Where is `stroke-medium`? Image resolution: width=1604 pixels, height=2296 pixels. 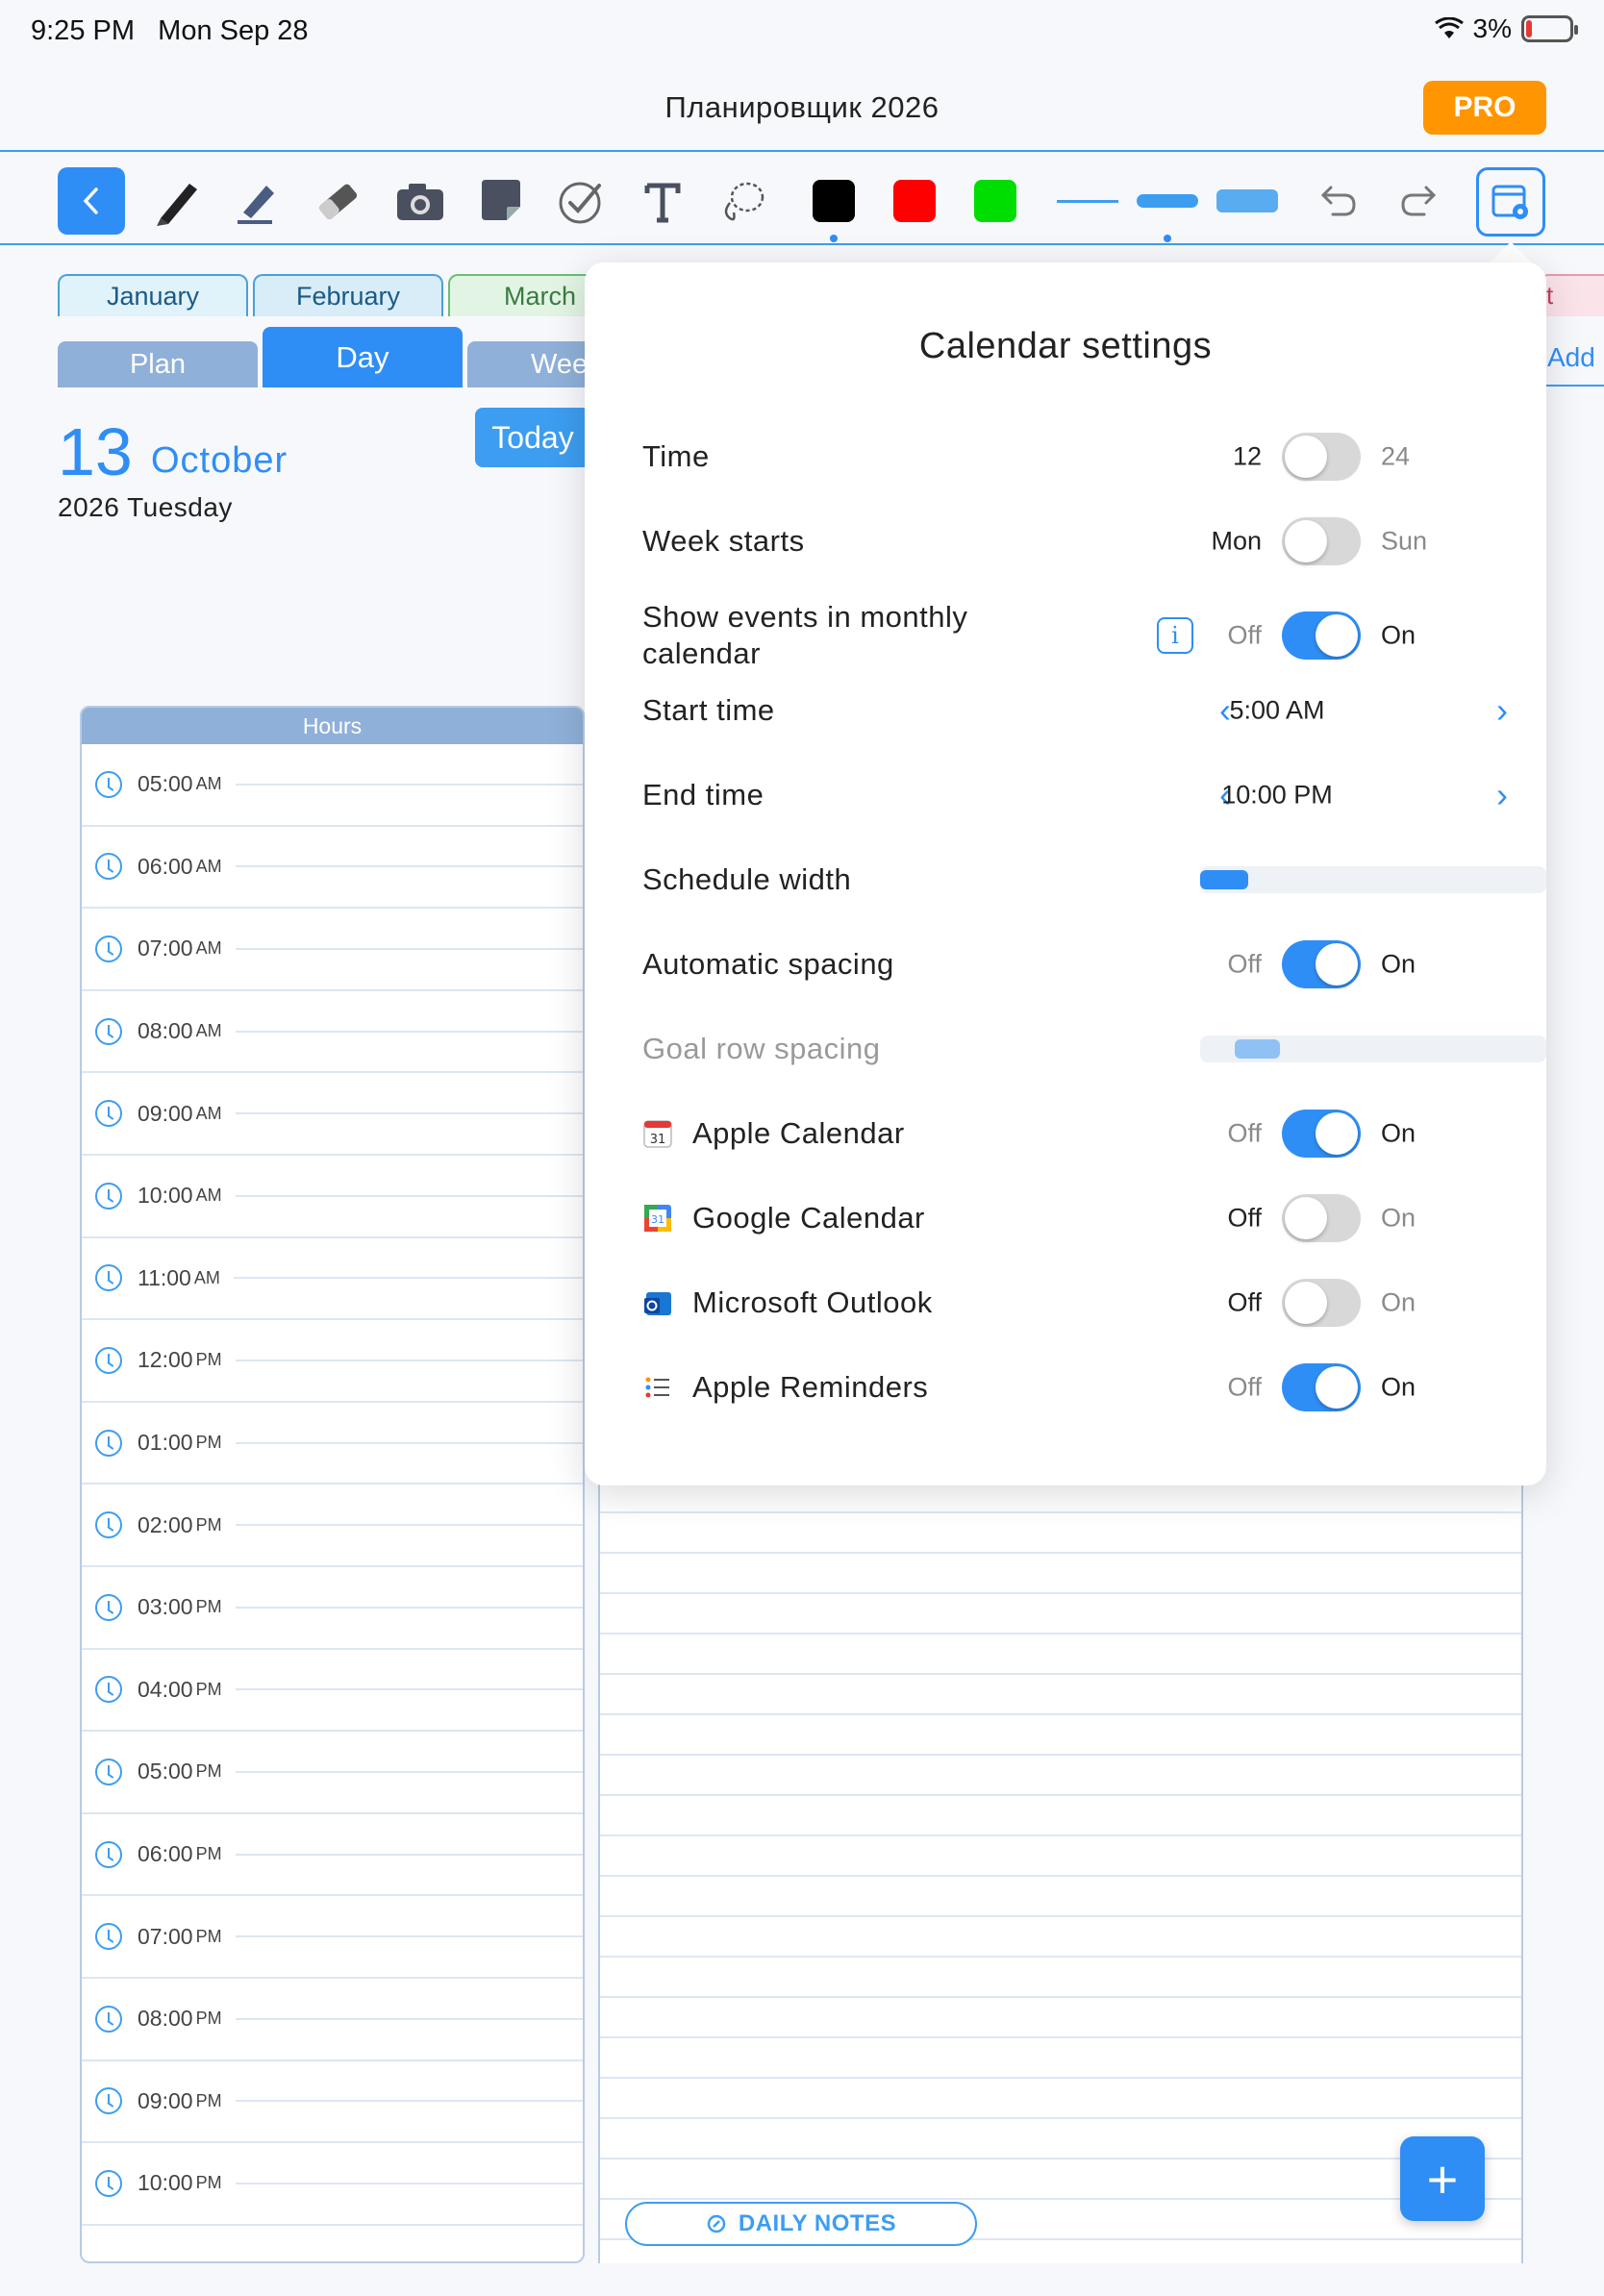
stroke-medium is located at coordinates (1167, 204).